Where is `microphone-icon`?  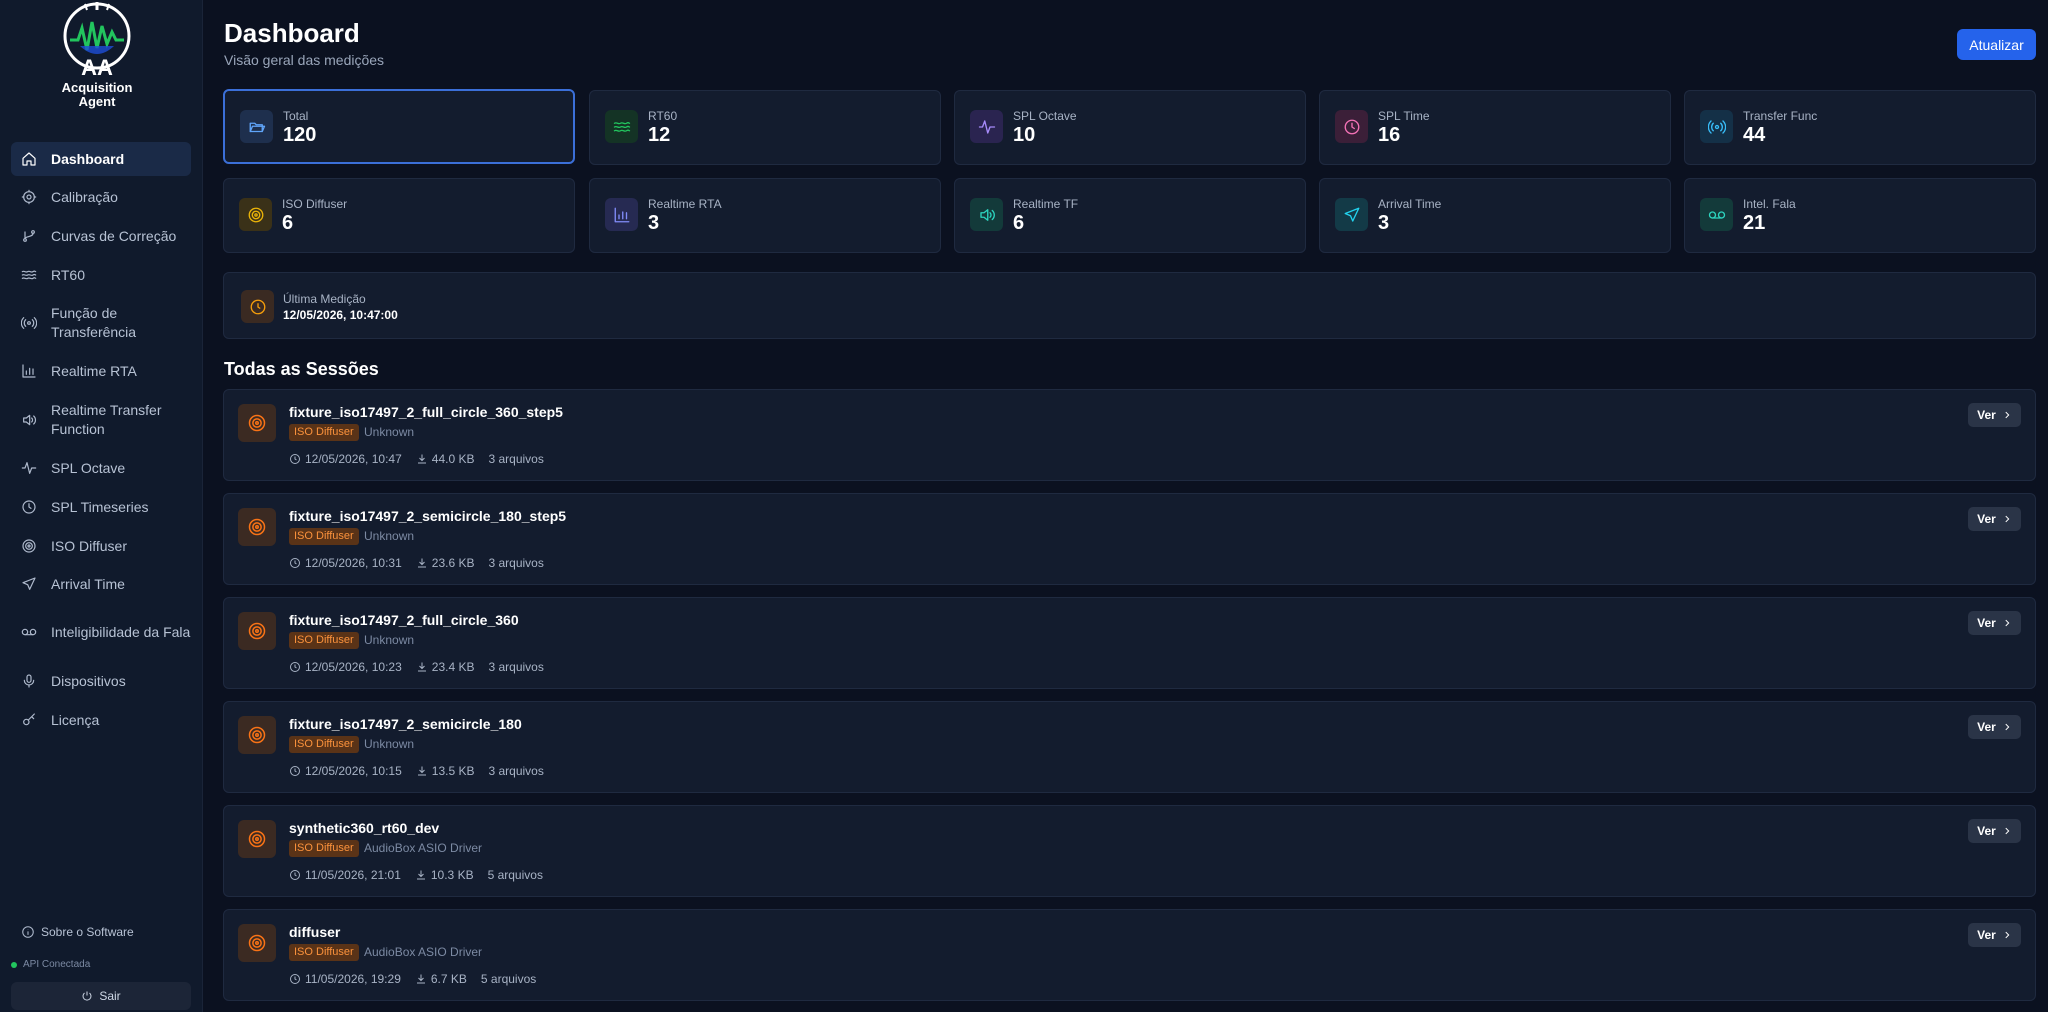
microphone-icon is located at coordinates (29, 681).